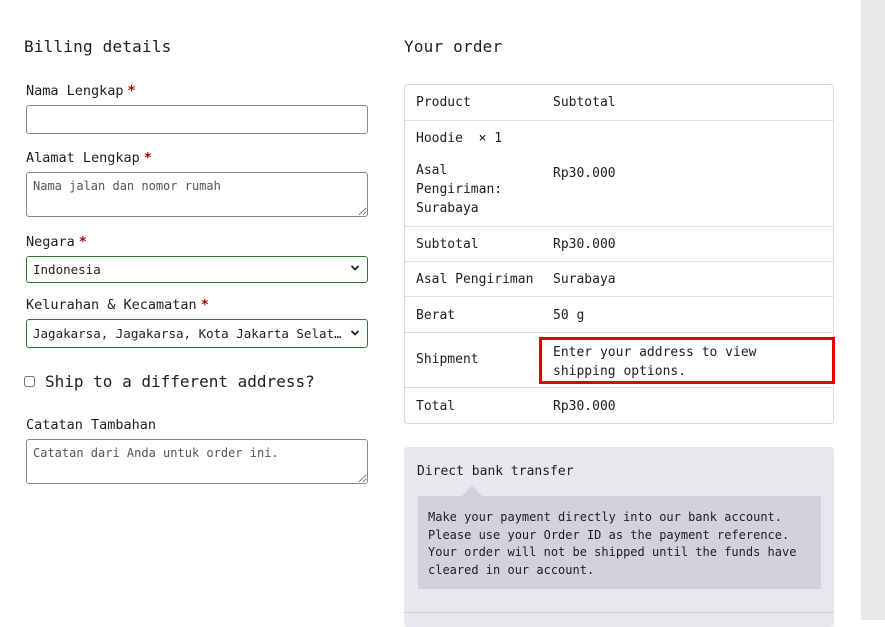  What do you see at coordinates (619, 405) in the screenshot?
I see `table-row-total: Total Rp30.000` at bounding box center [619, 405].